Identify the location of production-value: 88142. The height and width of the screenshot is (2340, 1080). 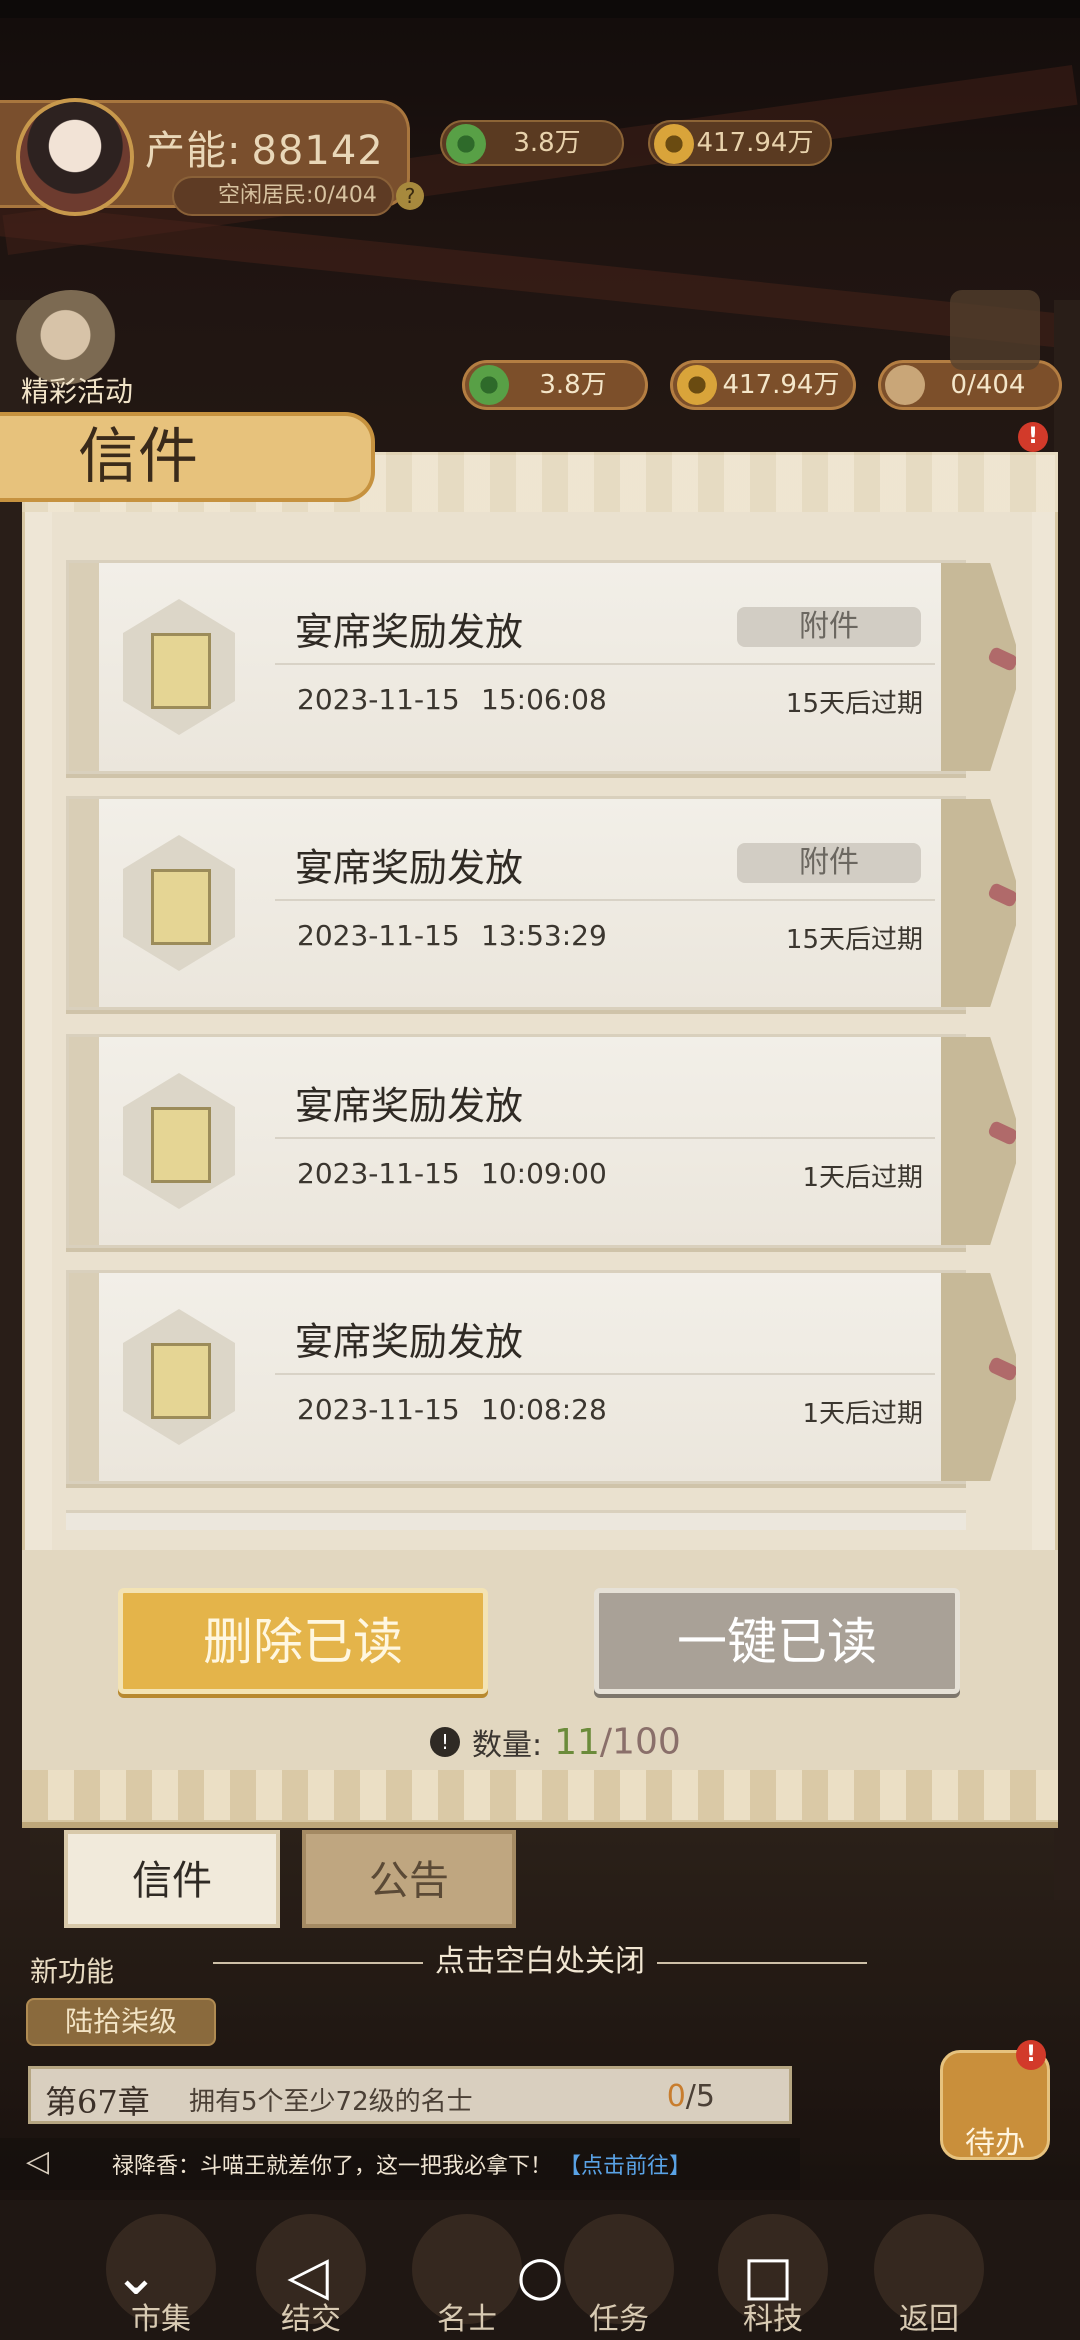
(317, 151).